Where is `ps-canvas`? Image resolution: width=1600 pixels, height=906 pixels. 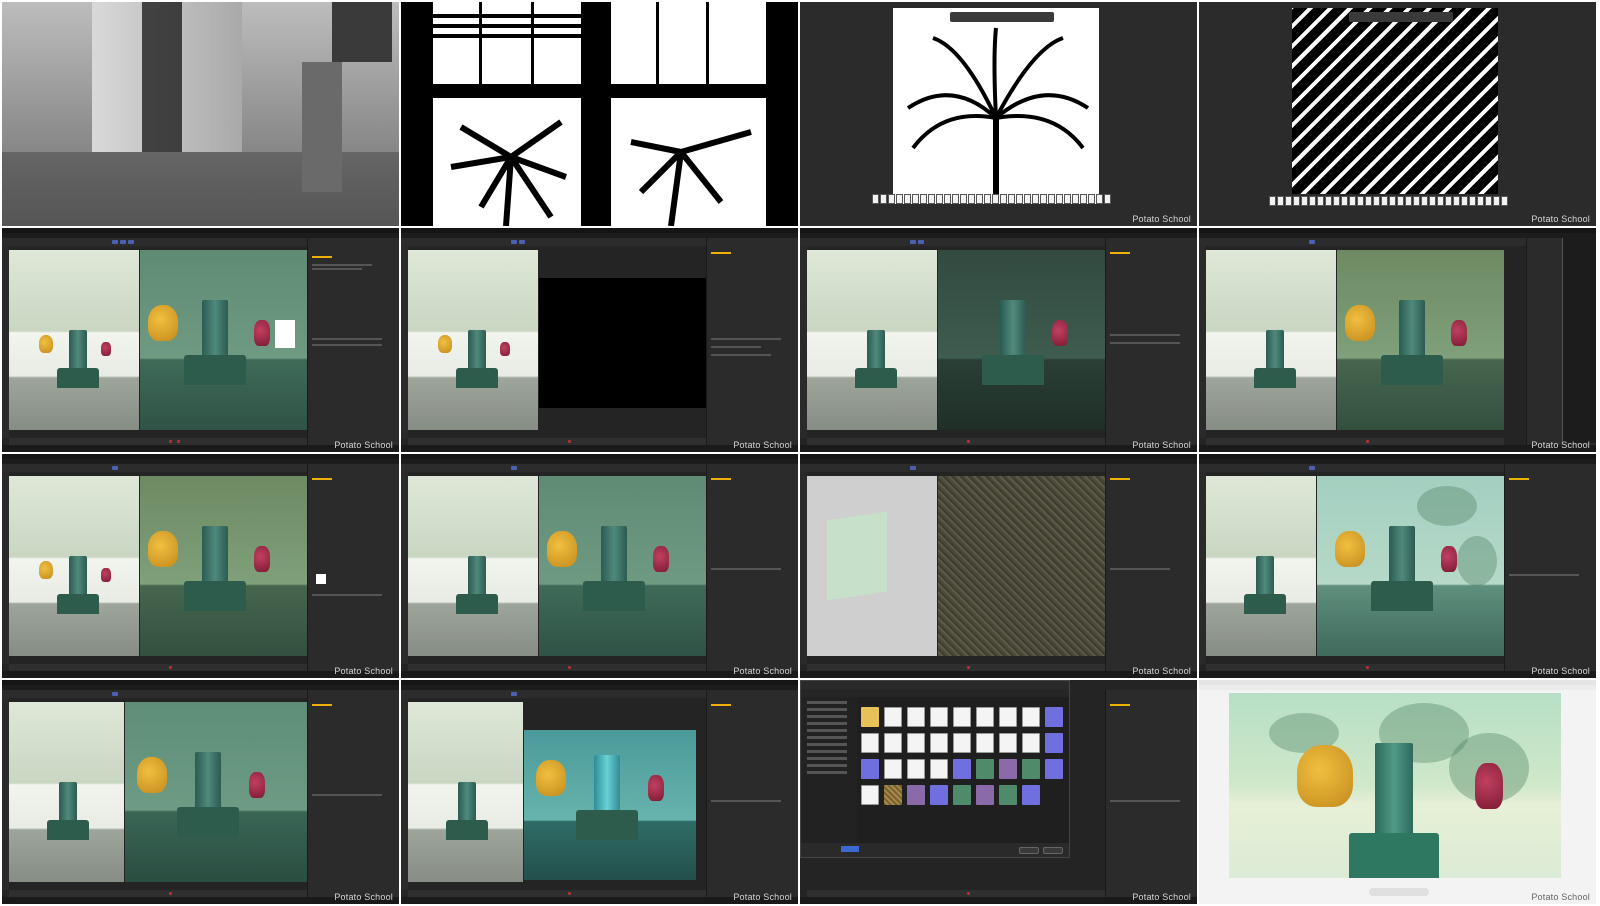 ps-canvas is located at coordinates (996, 106).